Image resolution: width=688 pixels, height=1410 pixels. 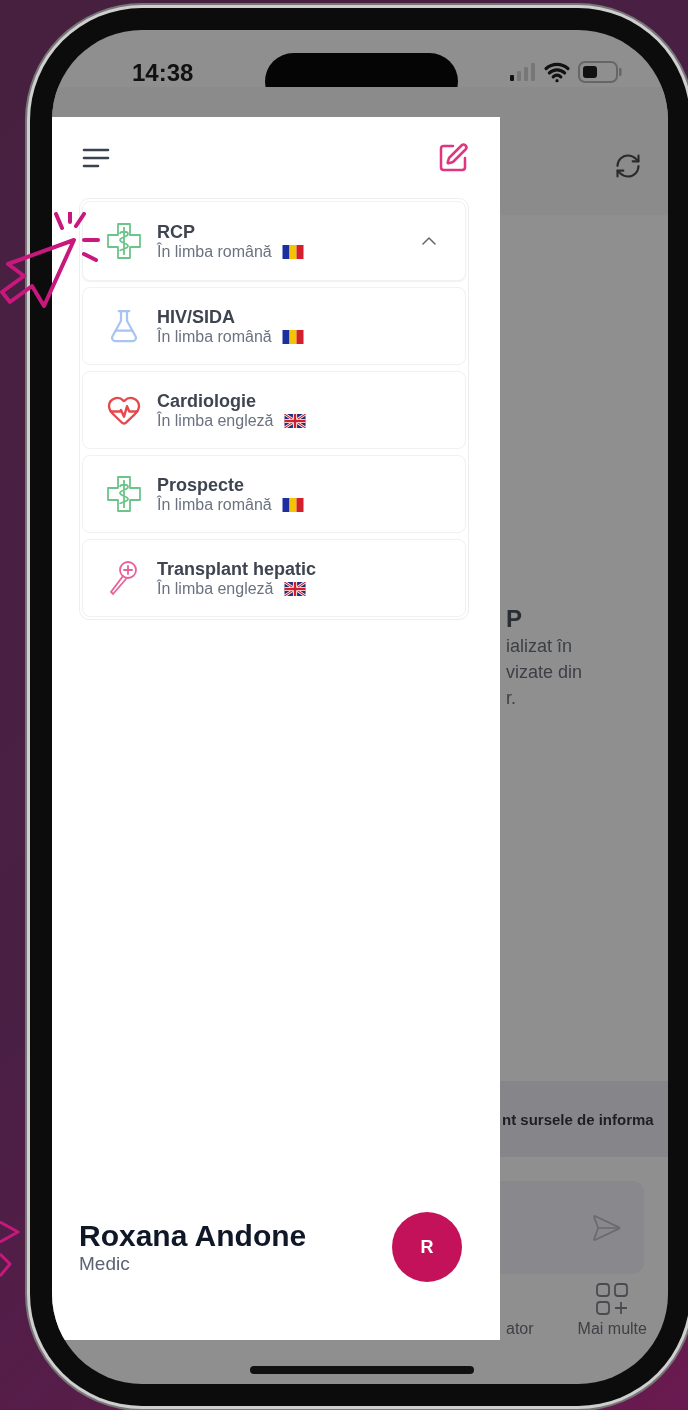 What do you see at coordinates (453, 157) in the screenshot?
I see `new-chat-button` at bounding box center [453, 157].